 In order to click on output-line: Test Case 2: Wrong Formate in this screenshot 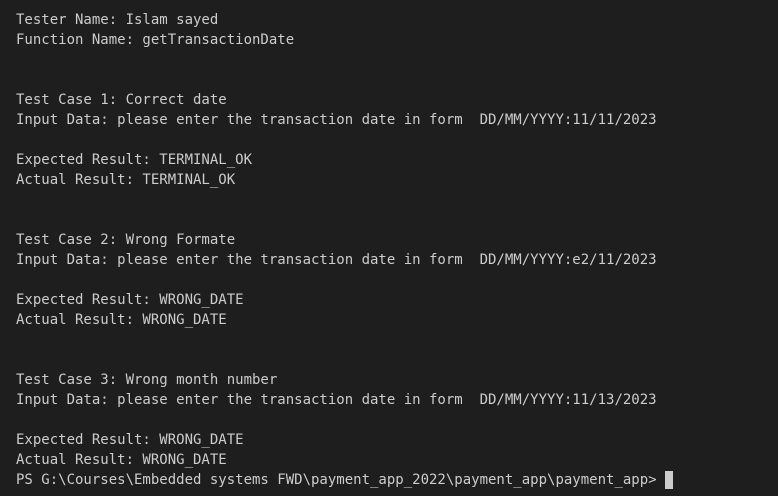, I will do `click(126, 240)`.